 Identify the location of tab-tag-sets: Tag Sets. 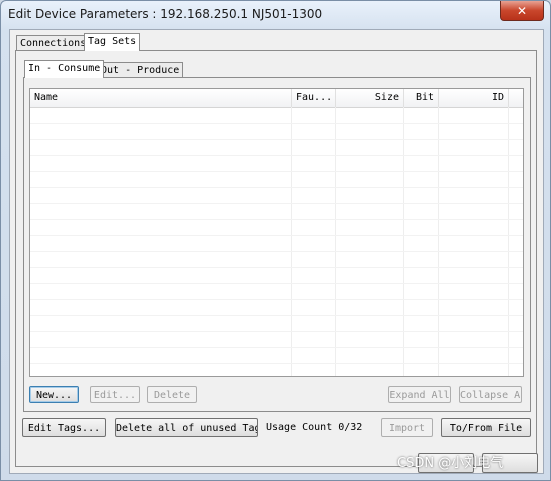
(112, 42).